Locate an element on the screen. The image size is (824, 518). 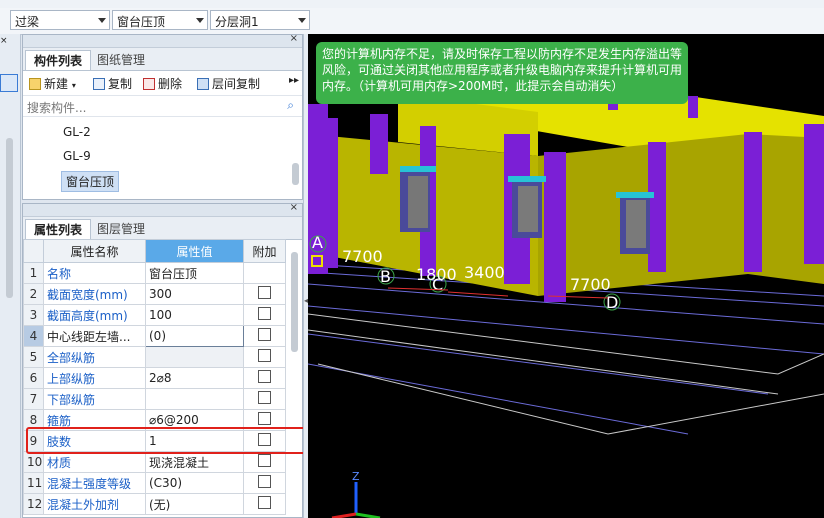
row-number: 6 is located at coordinates (33, 378).